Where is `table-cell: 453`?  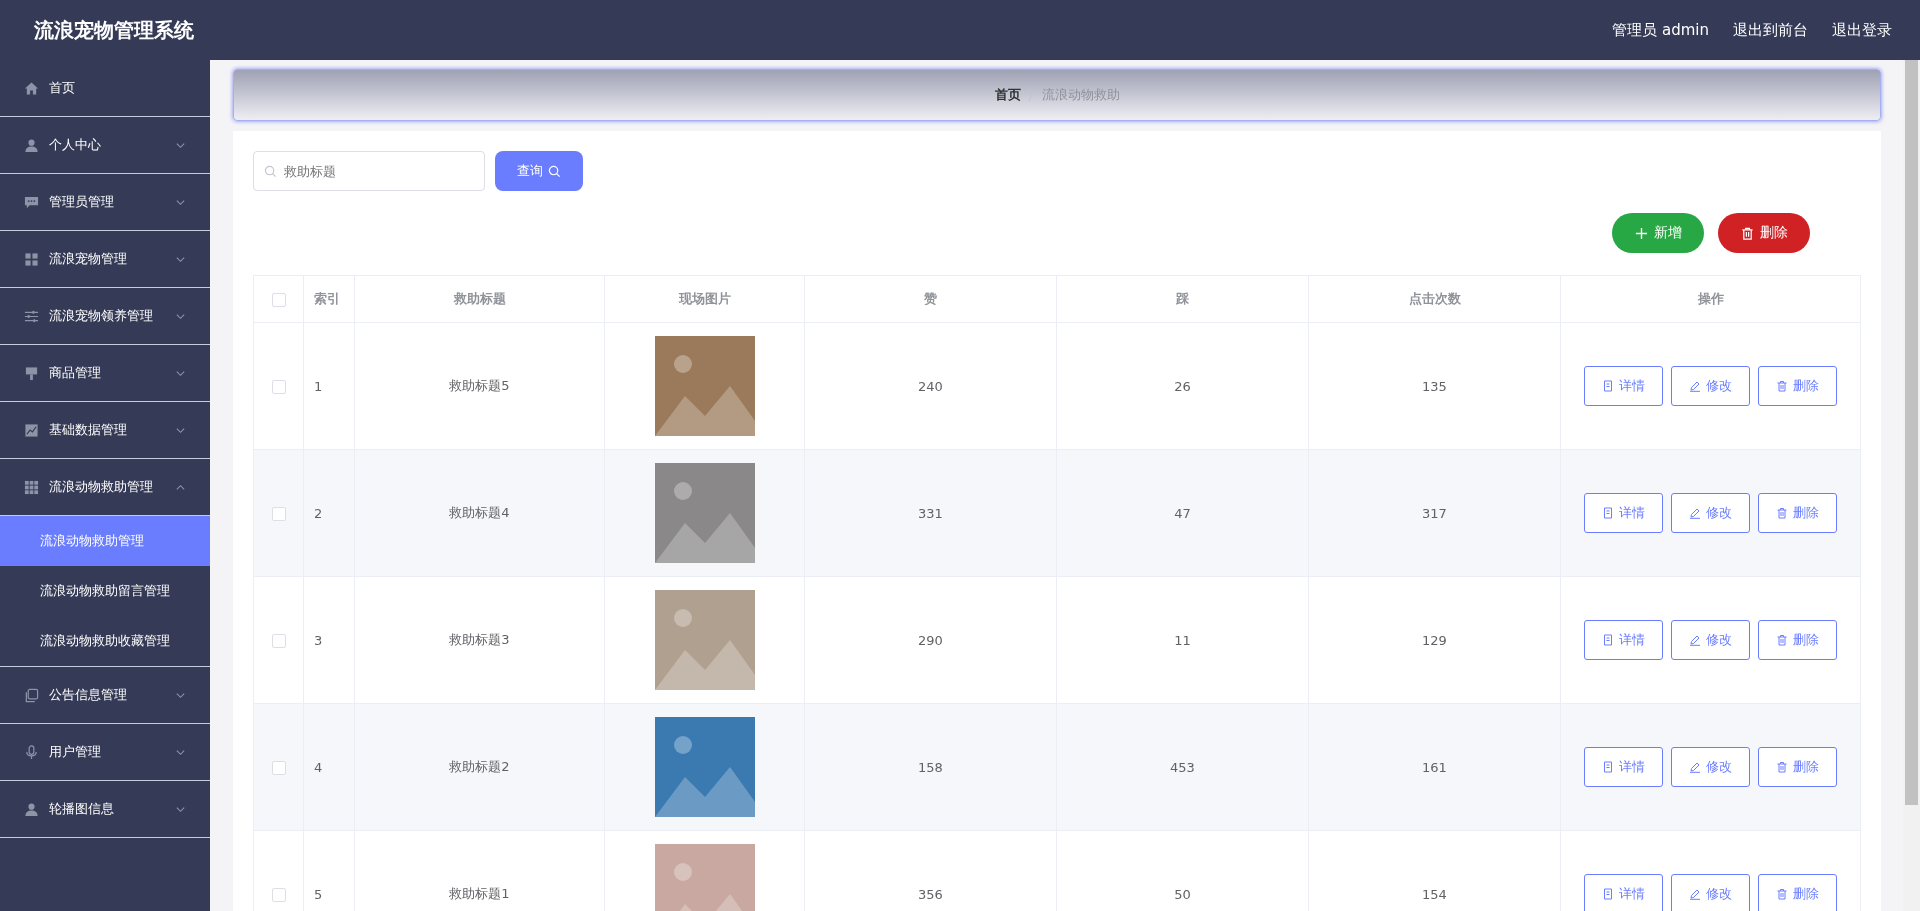
table-cell: 453 is located at coordinates (1182, 767).